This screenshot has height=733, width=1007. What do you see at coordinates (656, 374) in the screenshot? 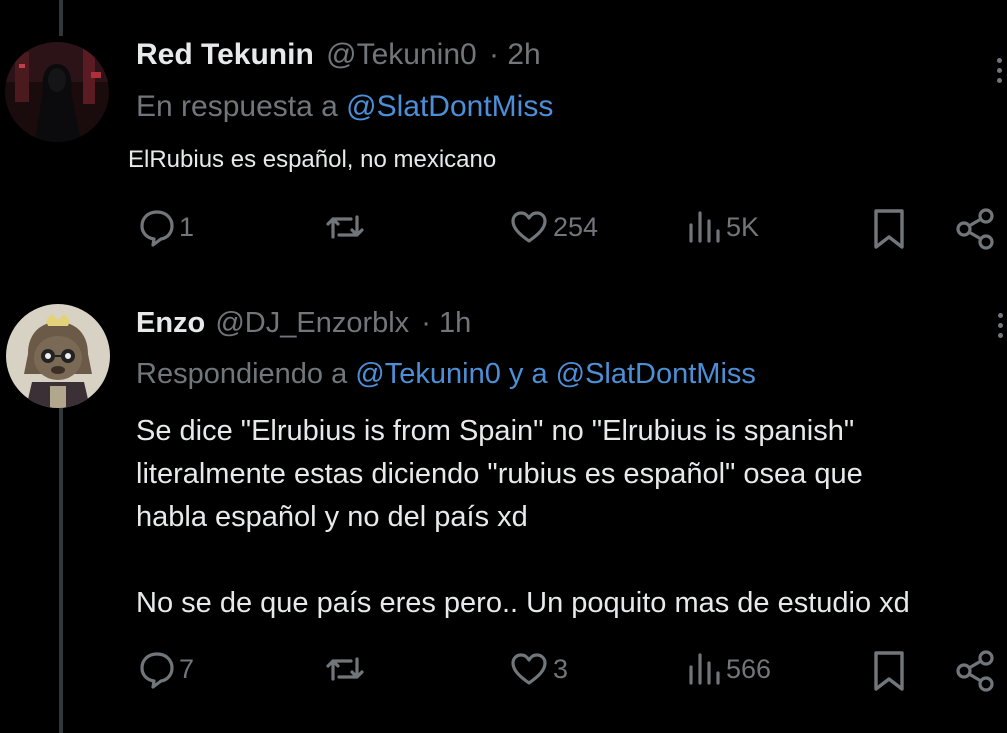
I see `reply-mention-link-2: @SlatDontMiss` at bounding box center [656, 374].